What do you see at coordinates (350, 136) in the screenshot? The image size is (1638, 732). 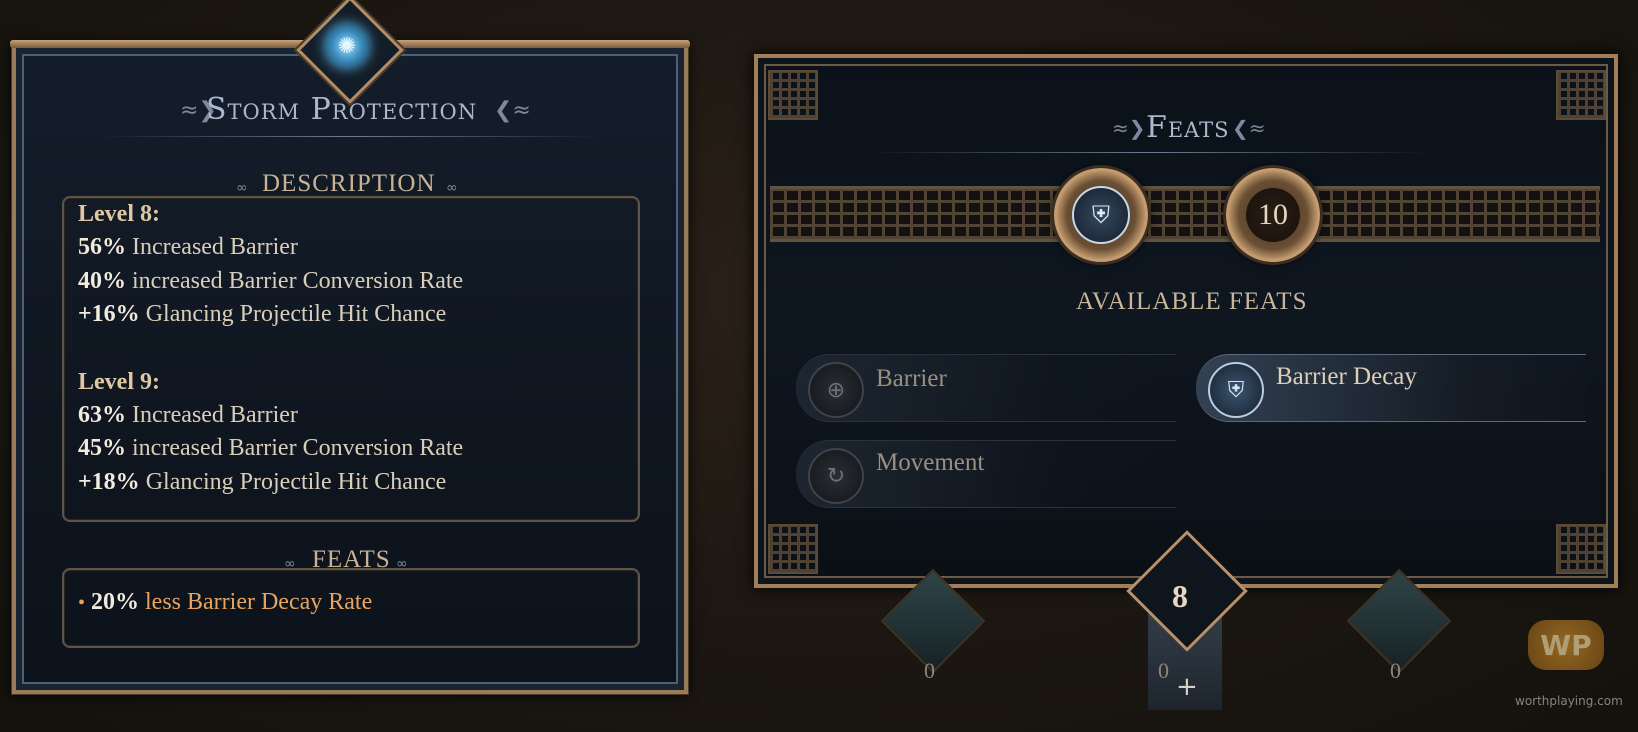 I see `title-divider` at bounding box center [350, 136].